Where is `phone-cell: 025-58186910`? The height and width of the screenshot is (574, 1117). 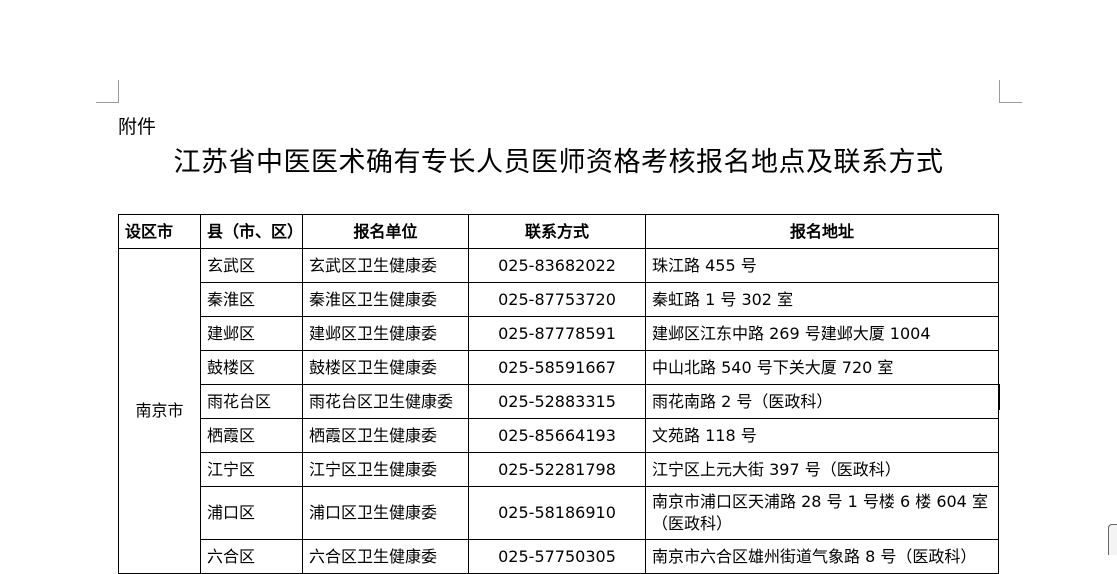
phone-cell: 025-58186910 is located at coordinates (557, 513).